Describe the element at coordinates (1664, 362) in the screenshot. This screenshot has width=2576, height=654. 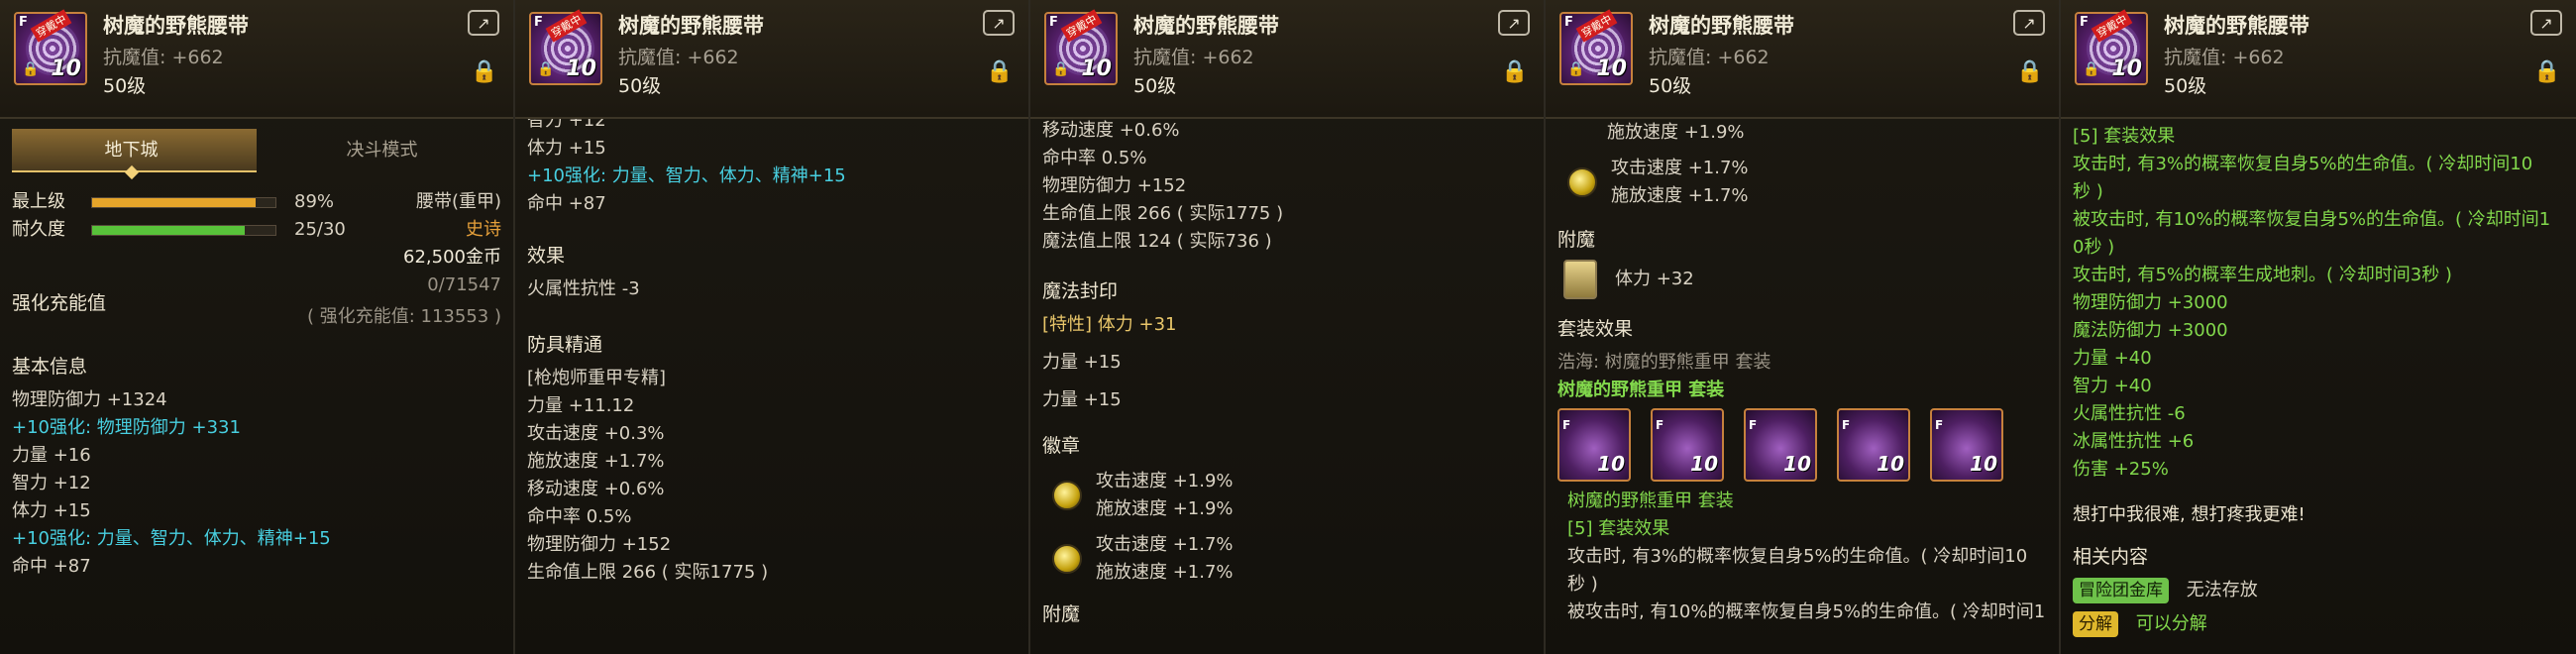
I see `set-sub: 浩海: 树魔的野熊重甲 套装` at that location.